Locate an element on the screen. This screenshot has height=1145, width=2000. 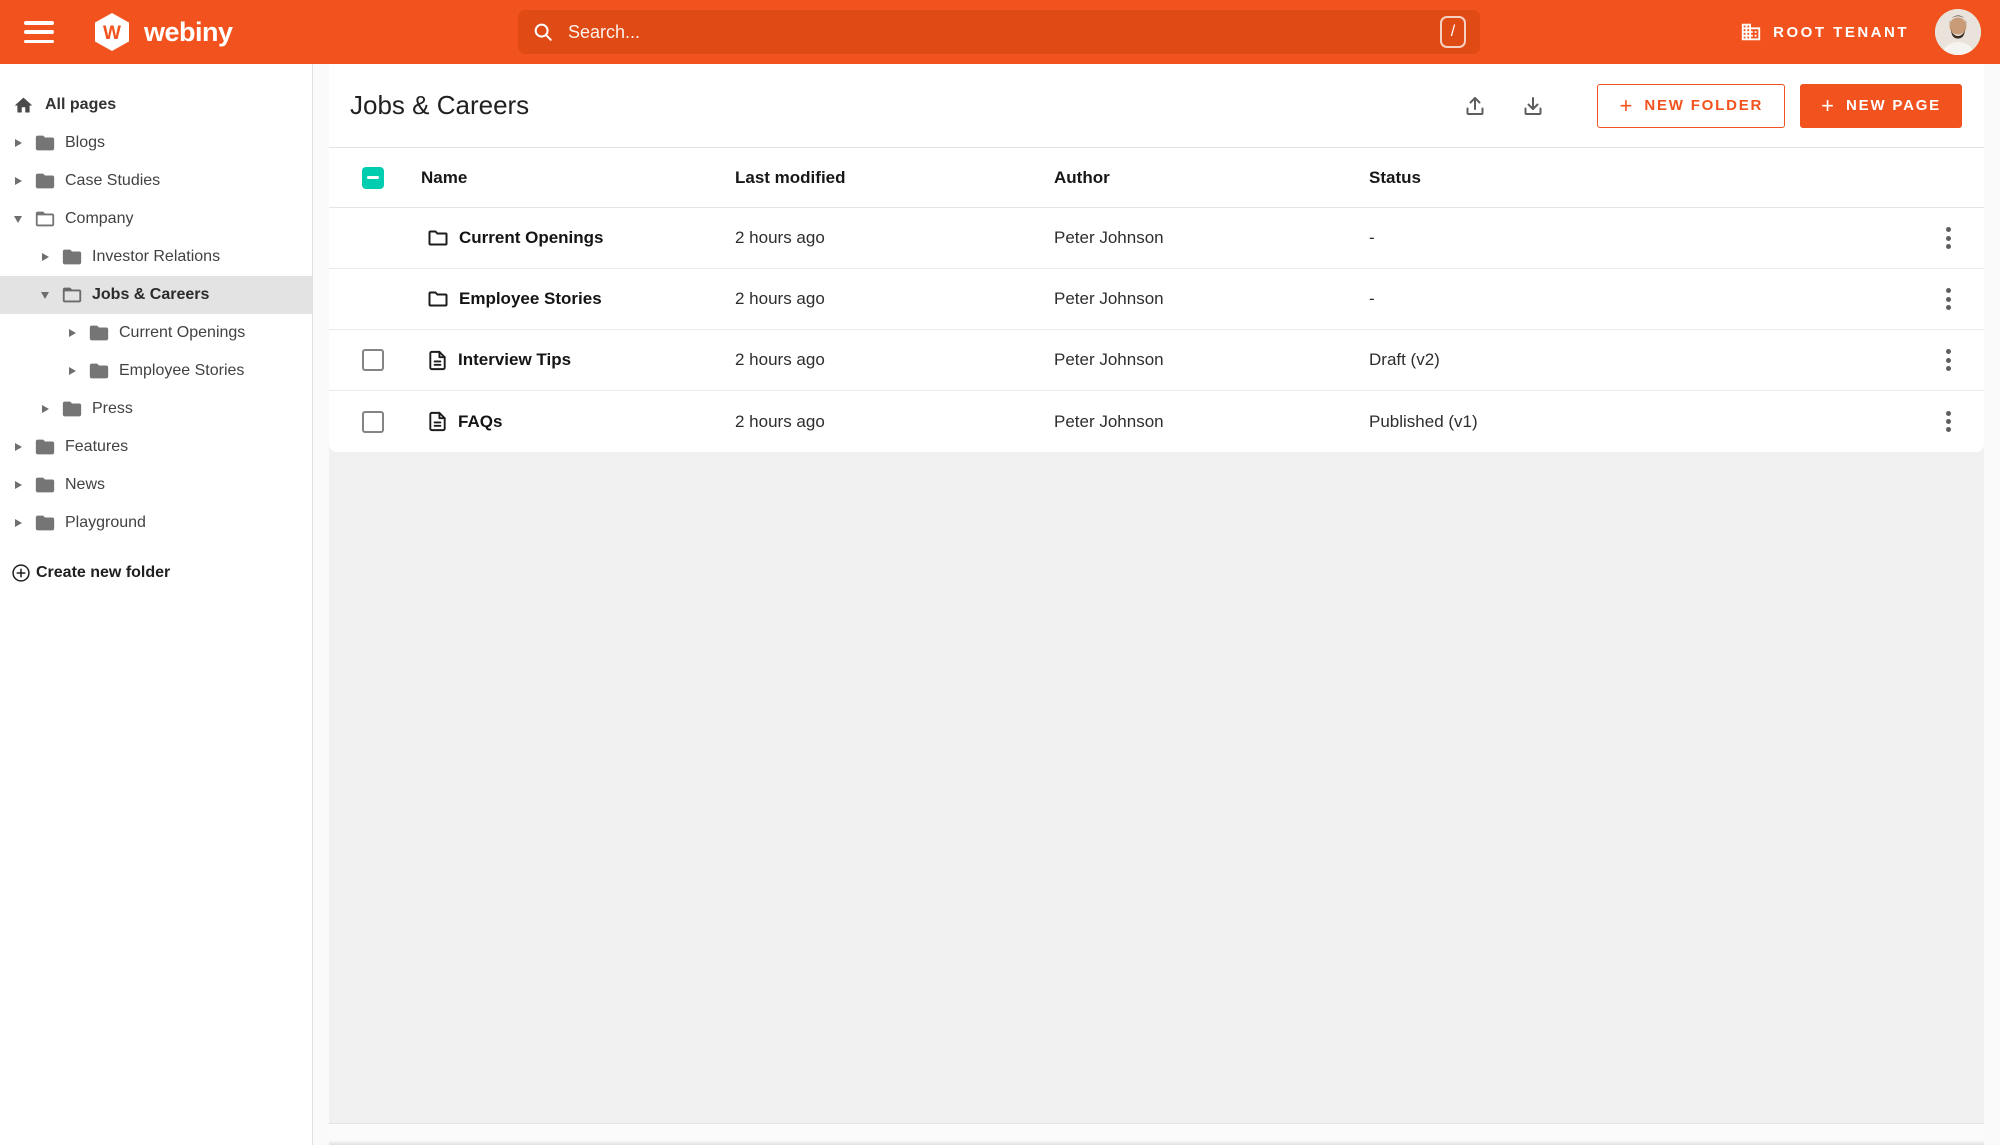
column-header-last-modified: Last modified is located at coordinates (790, 177).